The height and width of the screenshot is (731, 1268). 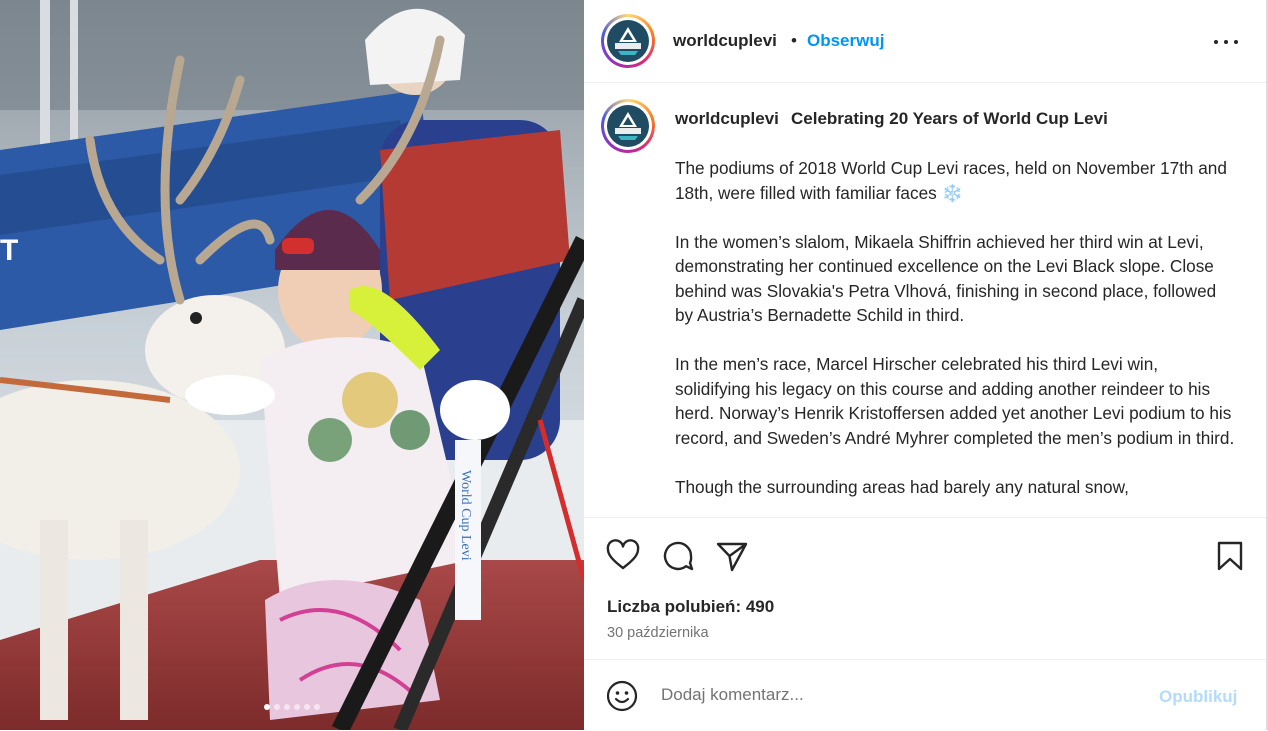 What do you see at coordinates (9, 250) in the screenshot?
I see `svg-text: T` at bounding box center [9, 250].